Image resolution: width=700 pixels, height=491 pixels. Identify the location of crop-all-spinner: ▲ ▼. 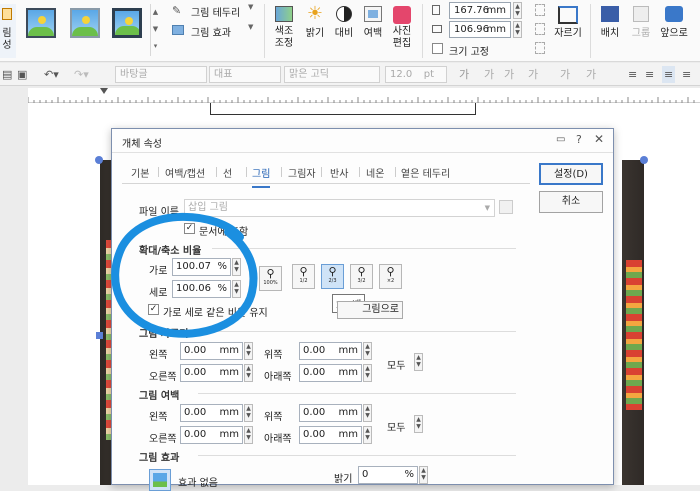
(418, 362).